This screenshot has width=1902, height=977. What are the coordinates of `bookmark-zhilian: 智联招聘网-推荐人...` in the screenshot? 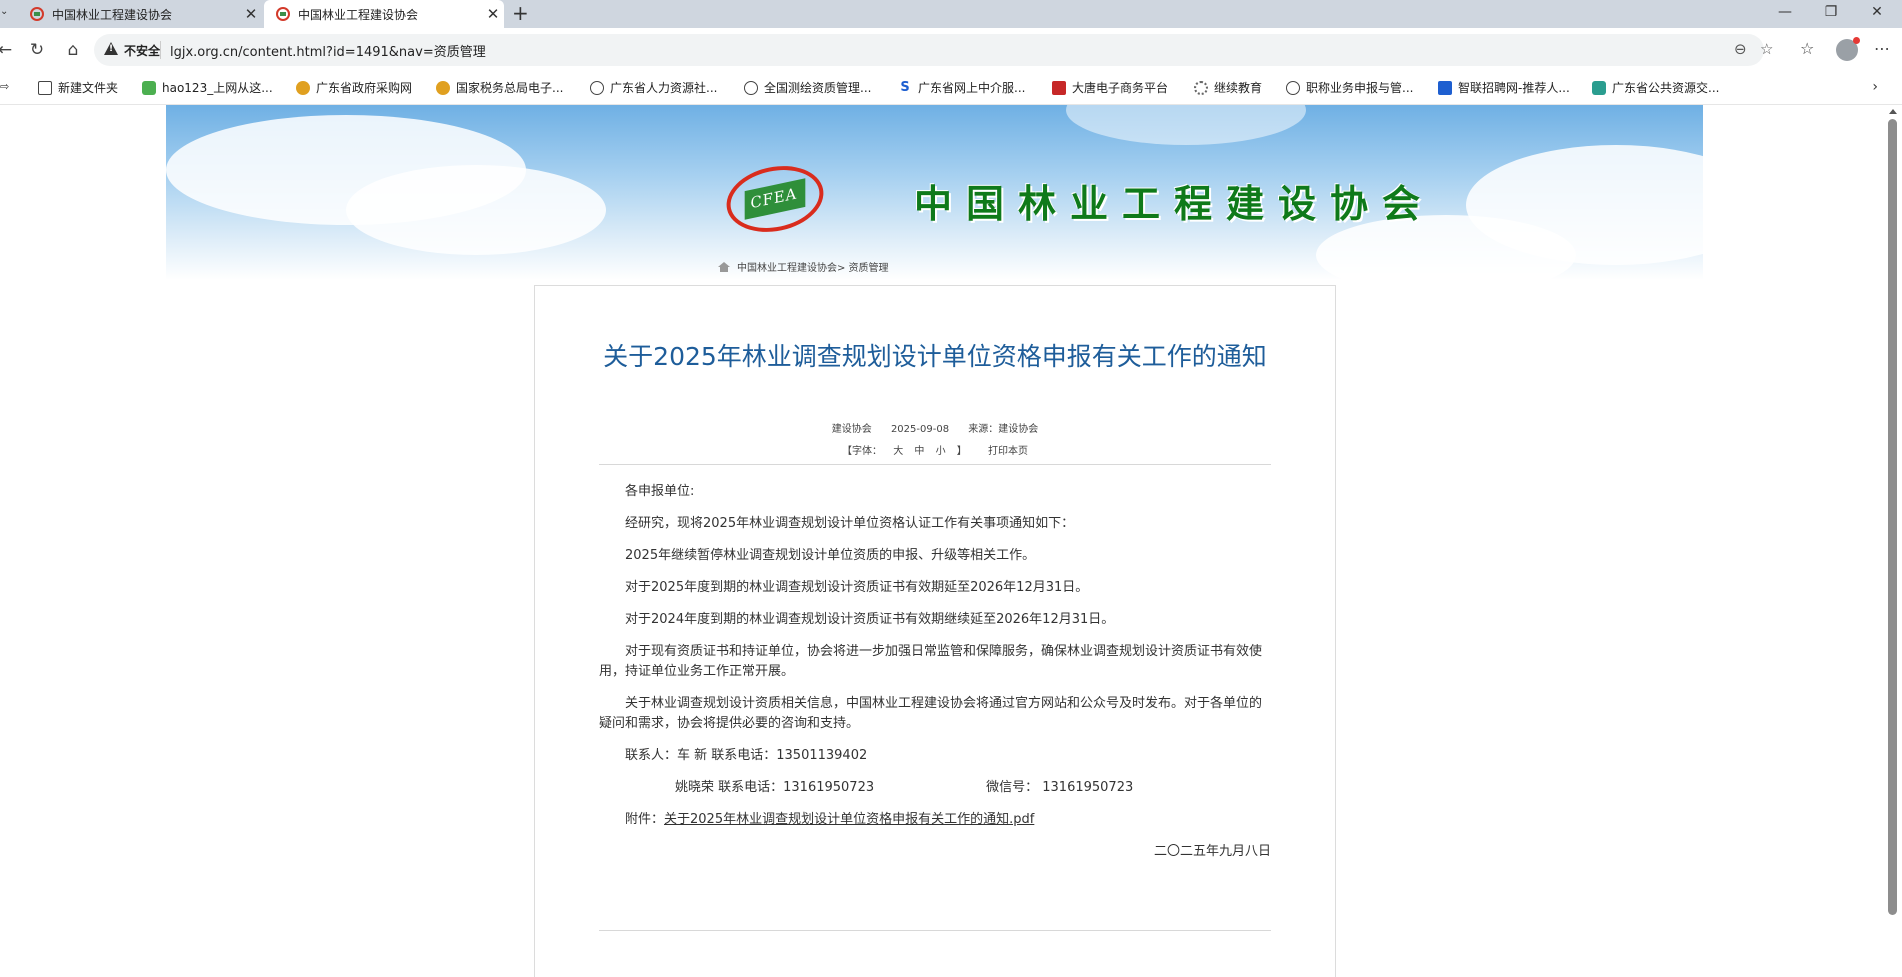 It's located at (1504, 87).